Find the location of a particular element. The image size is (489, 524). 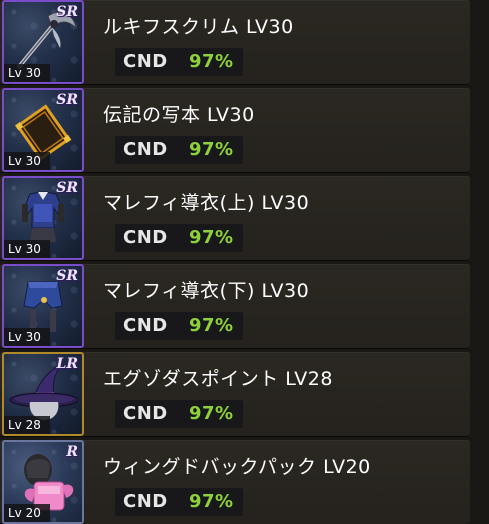

item-name: ウィングドバックパック LV20 is located at coordinates (237, 467).